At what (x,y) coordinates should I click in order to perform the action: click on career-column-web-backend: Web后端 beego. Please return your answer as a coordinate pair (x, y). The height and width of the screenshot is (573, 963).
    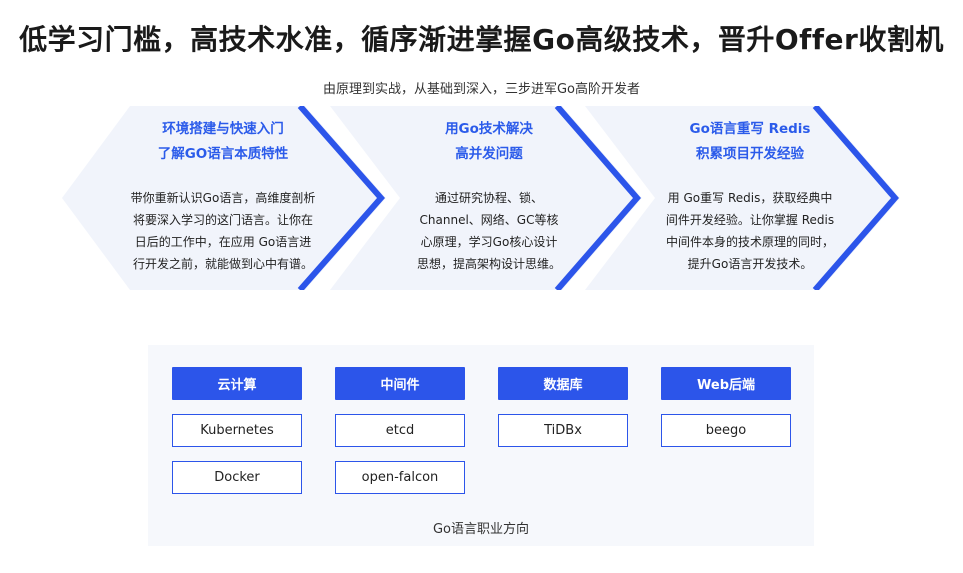
    Looking at the image, I should click on (726, 407).